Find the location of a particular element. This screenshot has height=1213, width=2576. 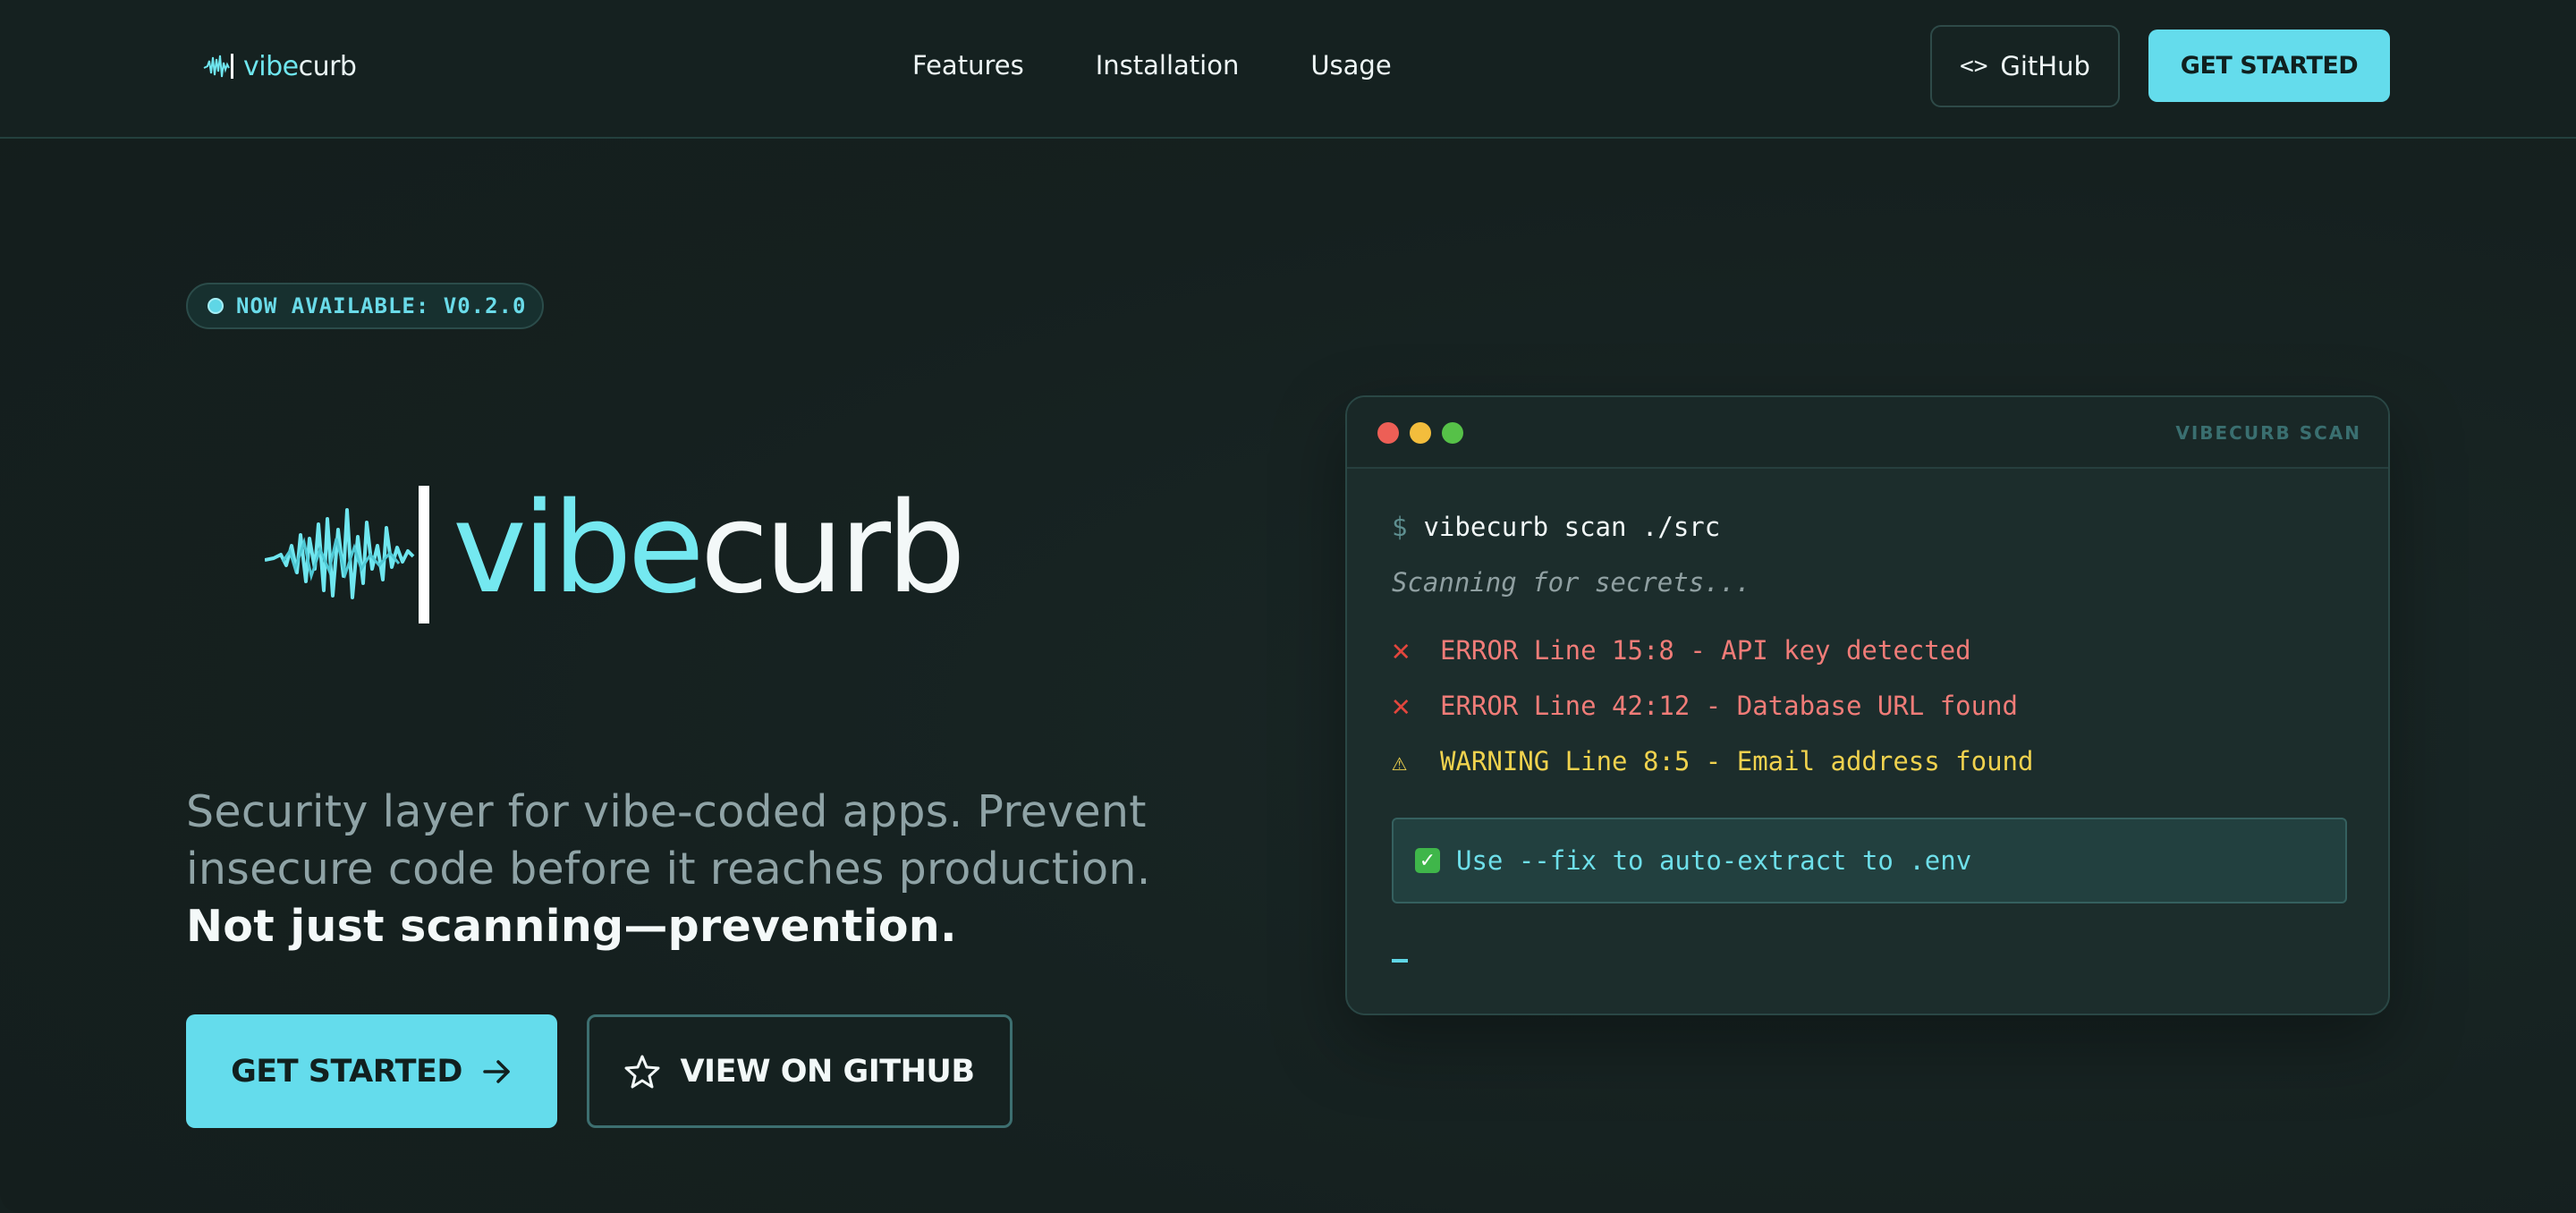

logo-divider is located at coordinates (424, 554).